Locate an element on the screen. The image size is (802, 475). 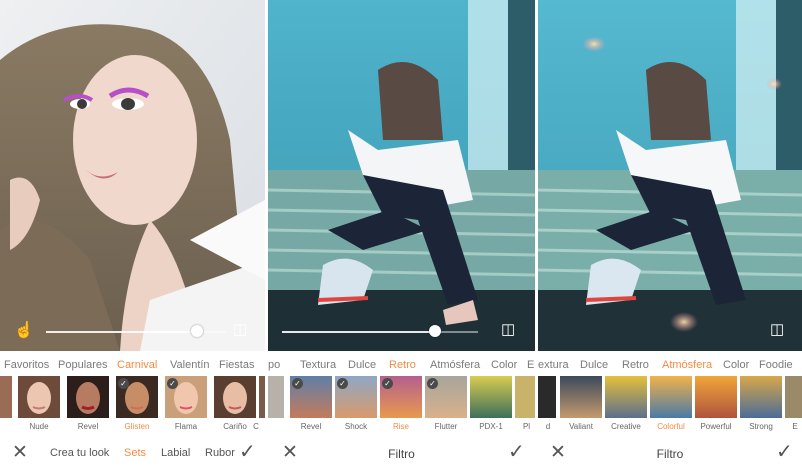
look-thumb-partial is located at coordinates (6, 397).